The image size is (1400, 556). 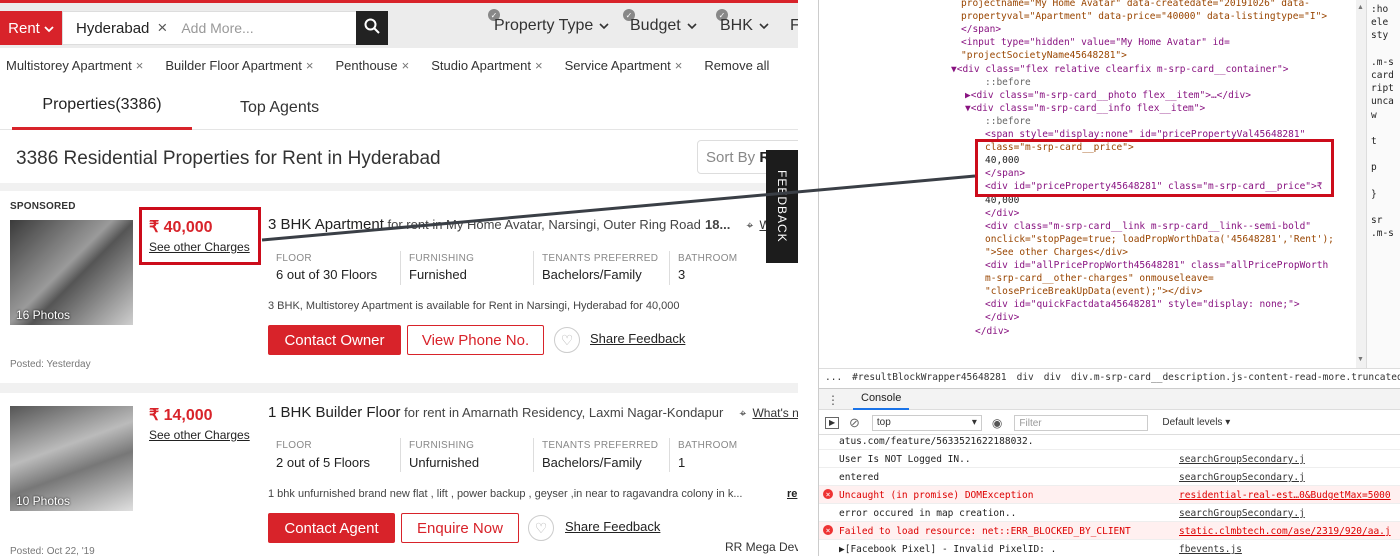 I want to click on title-text: 3 BHK Apartment, so click(x=326, y=224).